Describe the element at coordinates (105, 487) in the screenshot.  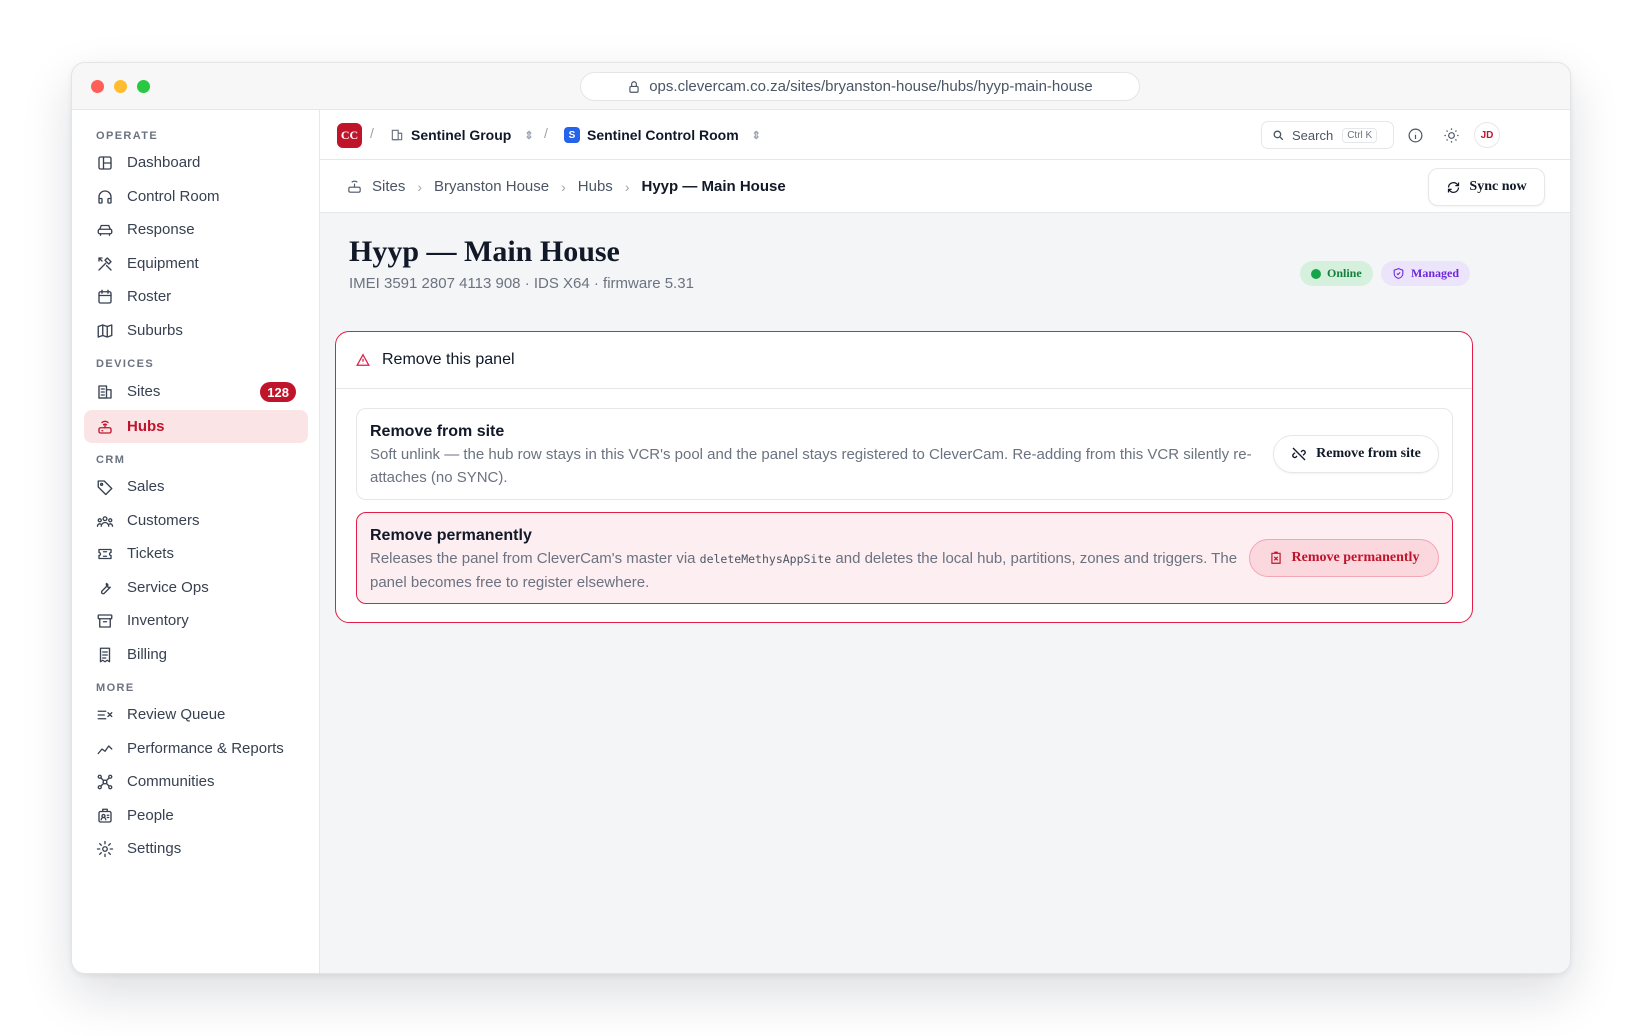
I see `tag-icon` at that location.